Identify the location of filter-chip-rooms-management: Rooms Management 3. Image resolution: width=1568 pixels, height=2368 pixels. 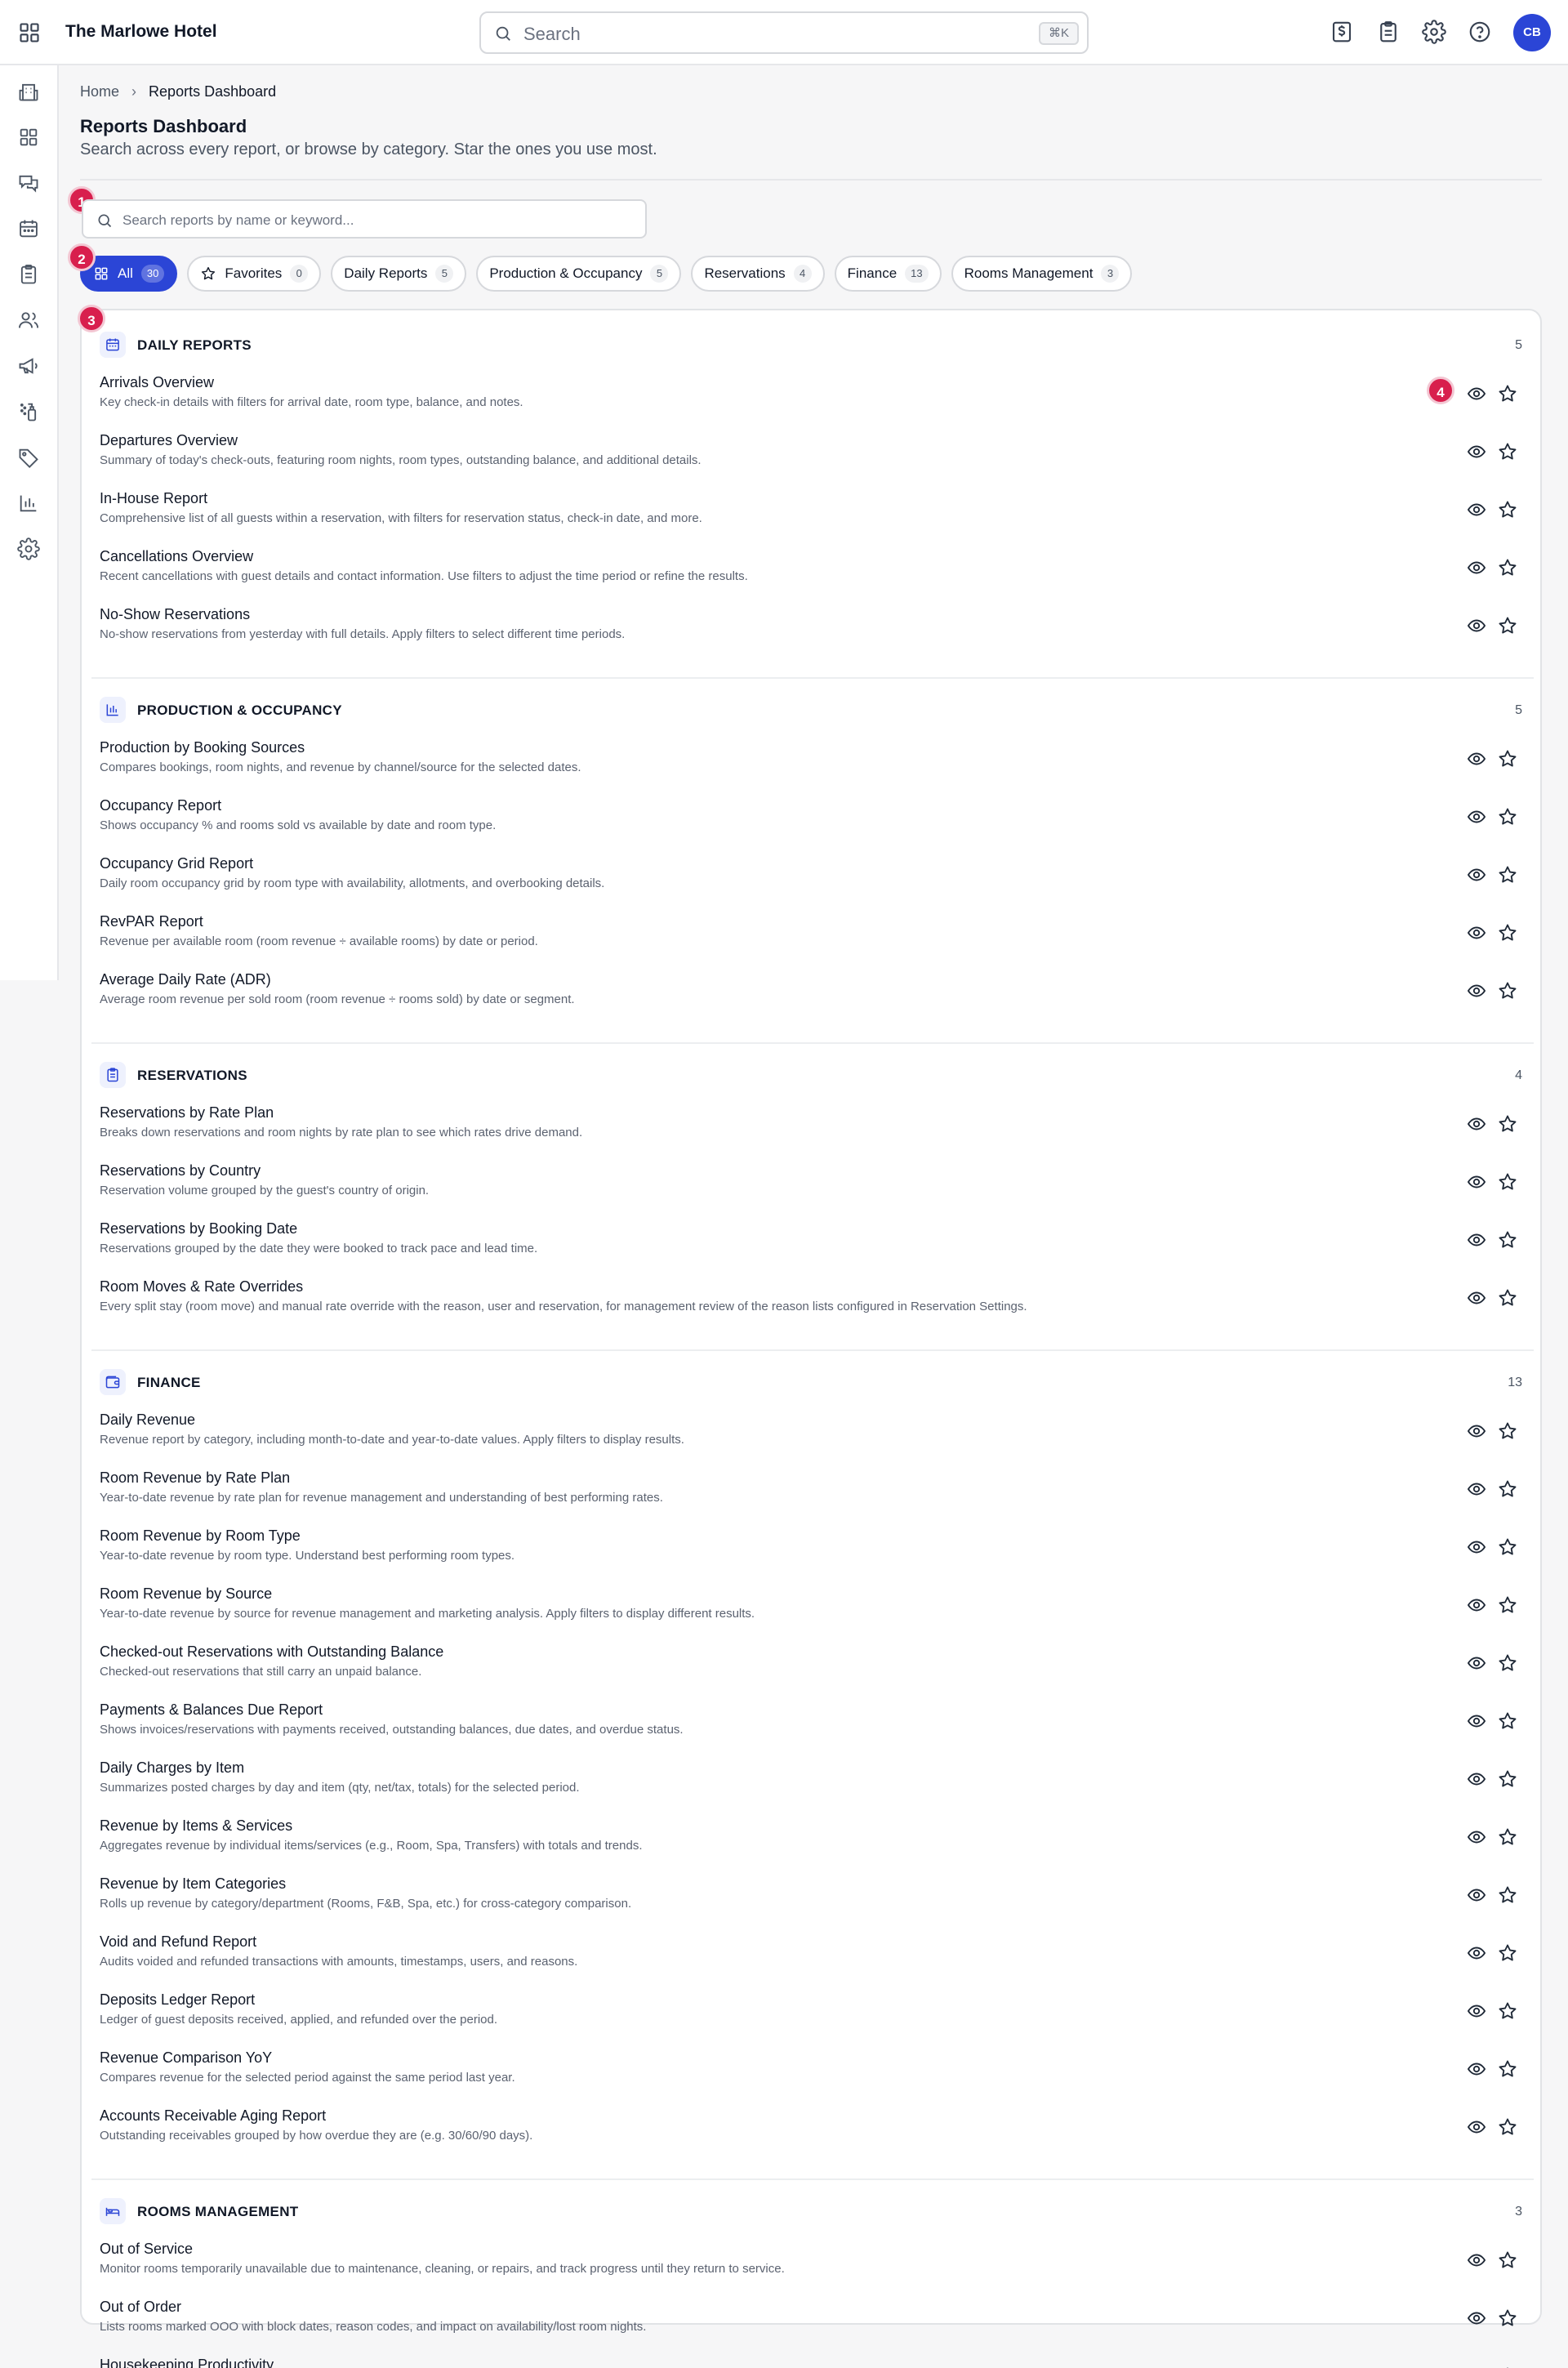
(1042, 274).